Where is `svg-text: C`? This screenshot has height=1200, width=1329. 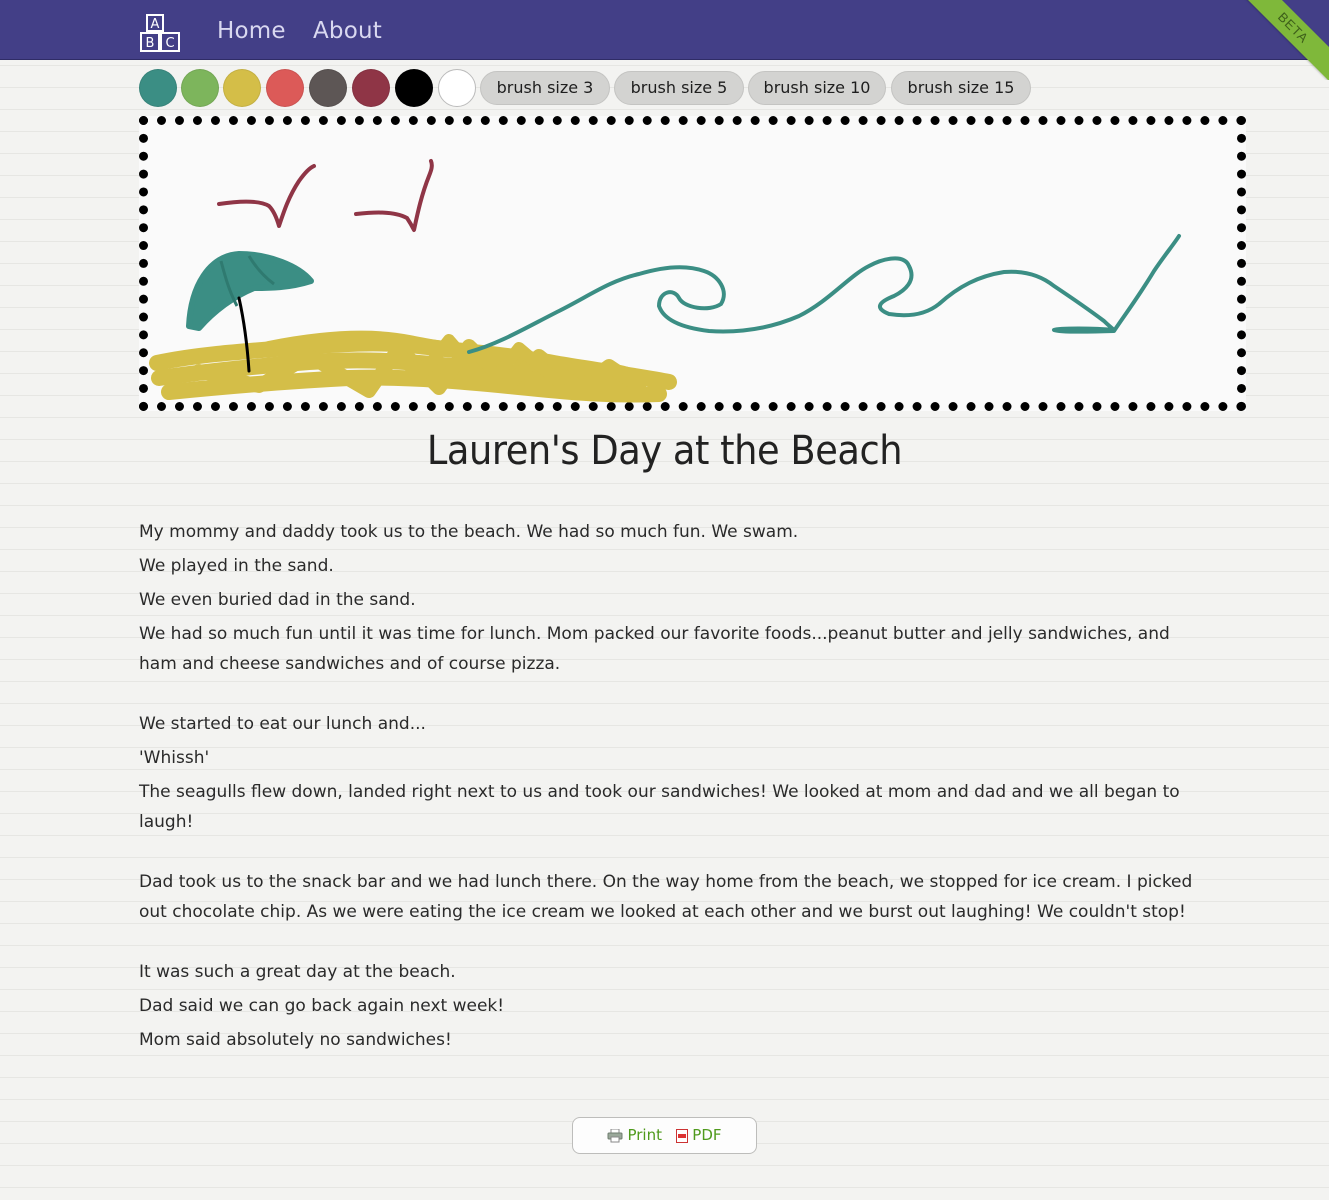 svg-text: C is located at coordinates (169, 43).